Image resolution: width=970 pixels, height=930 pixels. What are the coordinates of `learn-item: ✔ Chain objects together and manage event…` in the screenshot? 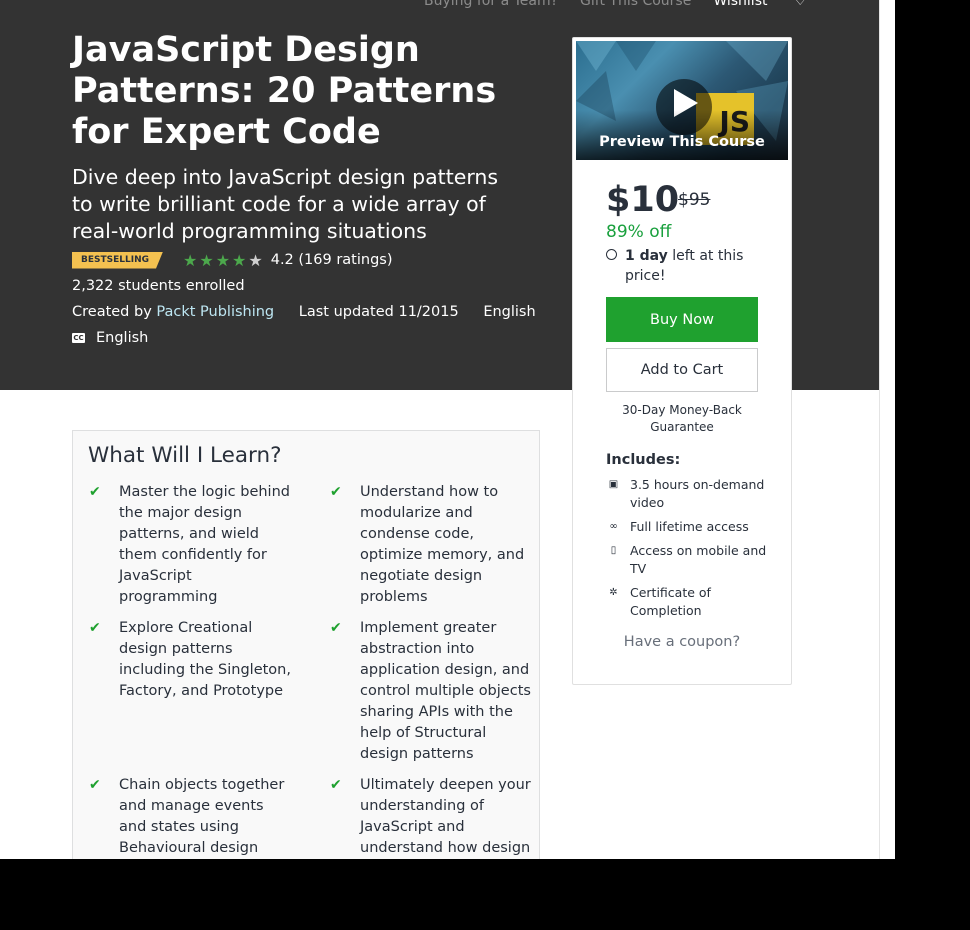 It's located at (191, 817).